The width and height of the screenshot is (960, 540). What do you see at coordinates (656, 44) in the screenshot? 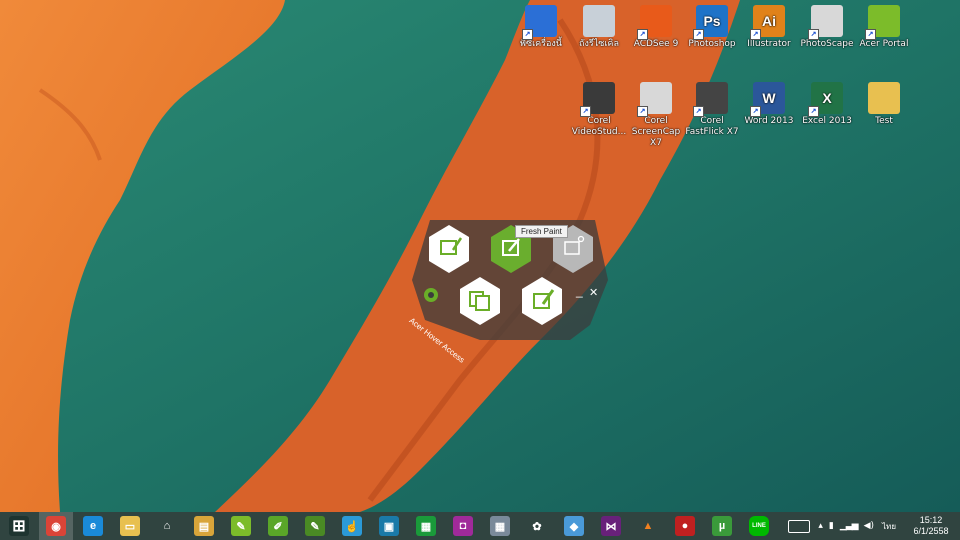
I see `desktop-icon-label: ACDSee 9` at bounding box center [656, 44].